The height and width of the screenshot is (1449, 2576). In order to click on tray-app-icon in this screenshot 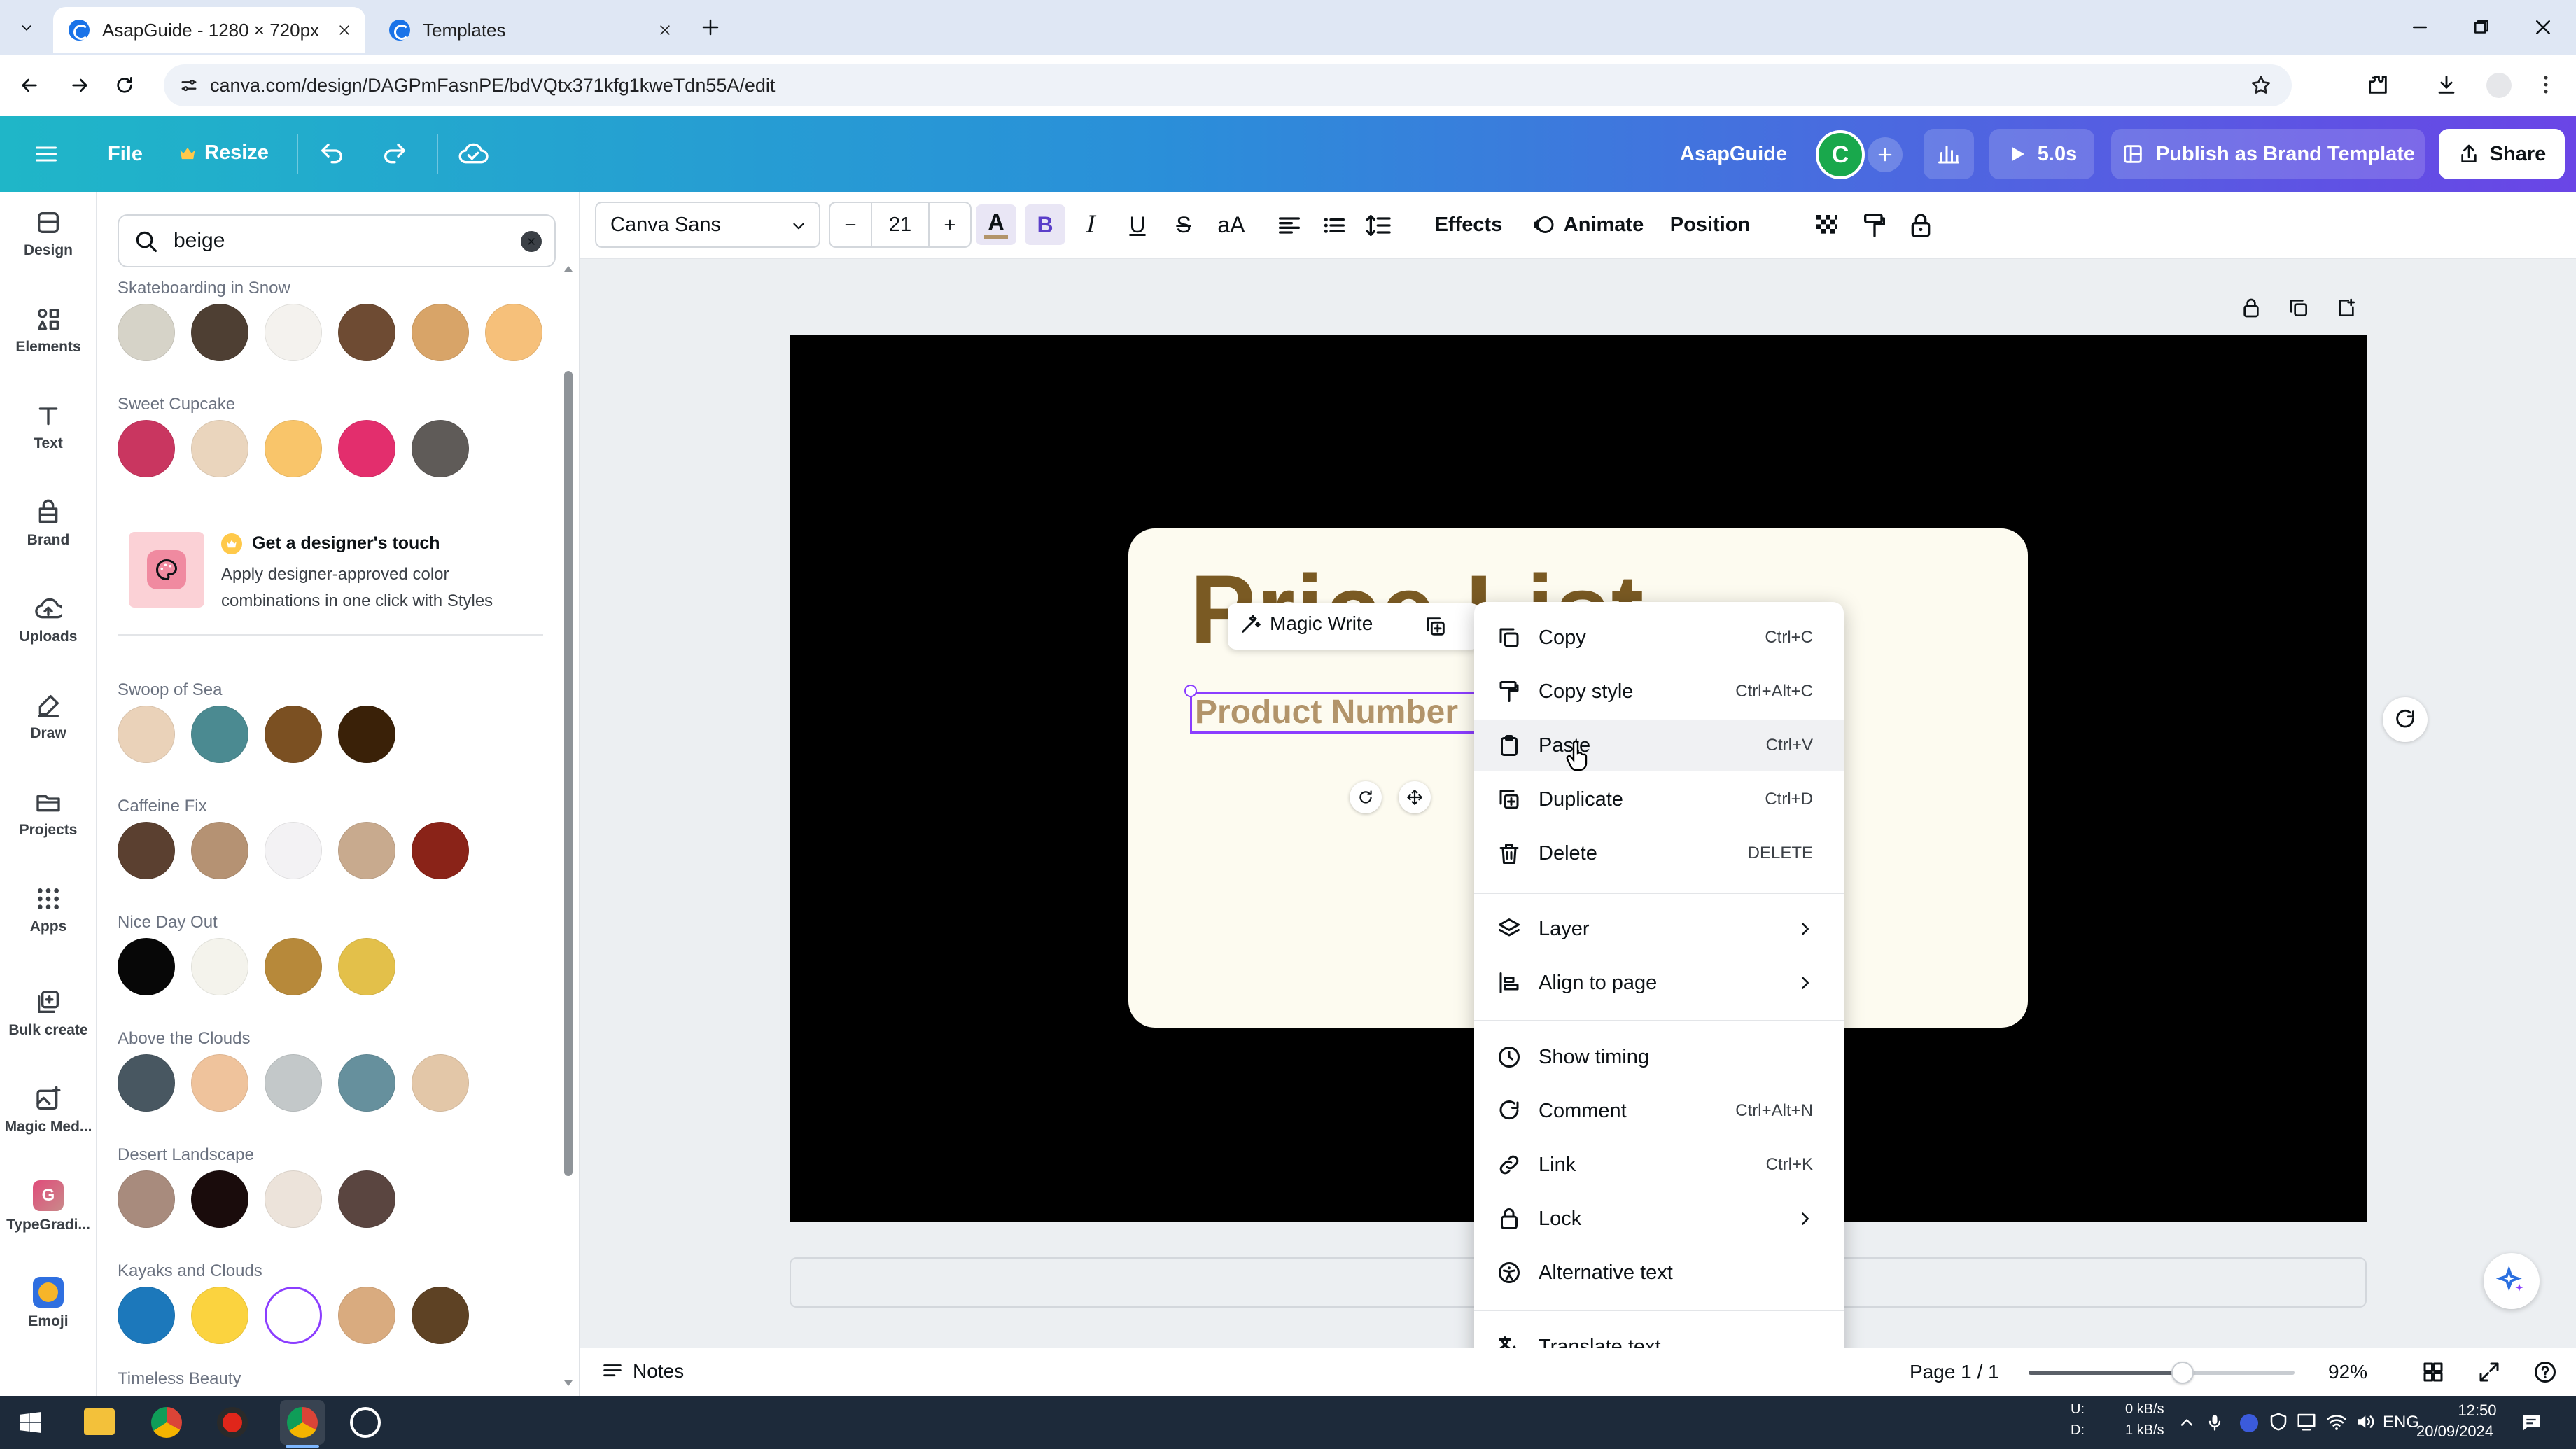, I will do `click(2249, 1423)`.